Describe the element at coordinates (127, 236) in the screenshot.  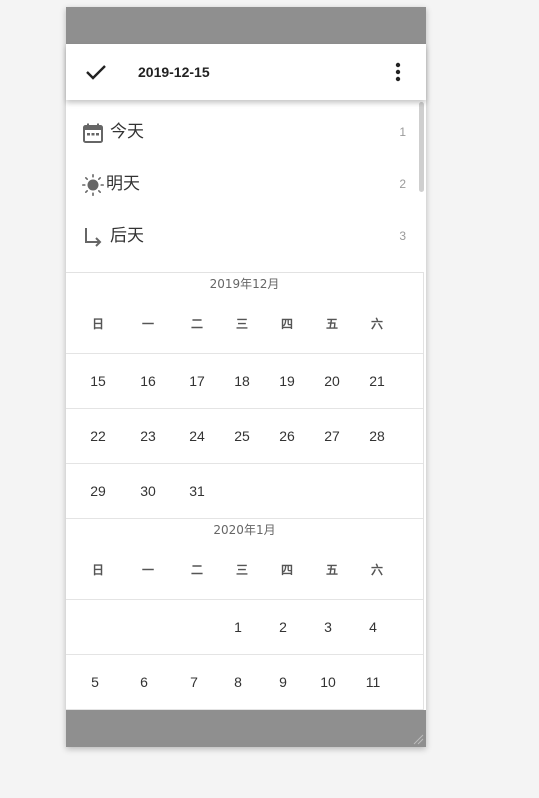
I see `quick-pick-label: 后天` at that location.